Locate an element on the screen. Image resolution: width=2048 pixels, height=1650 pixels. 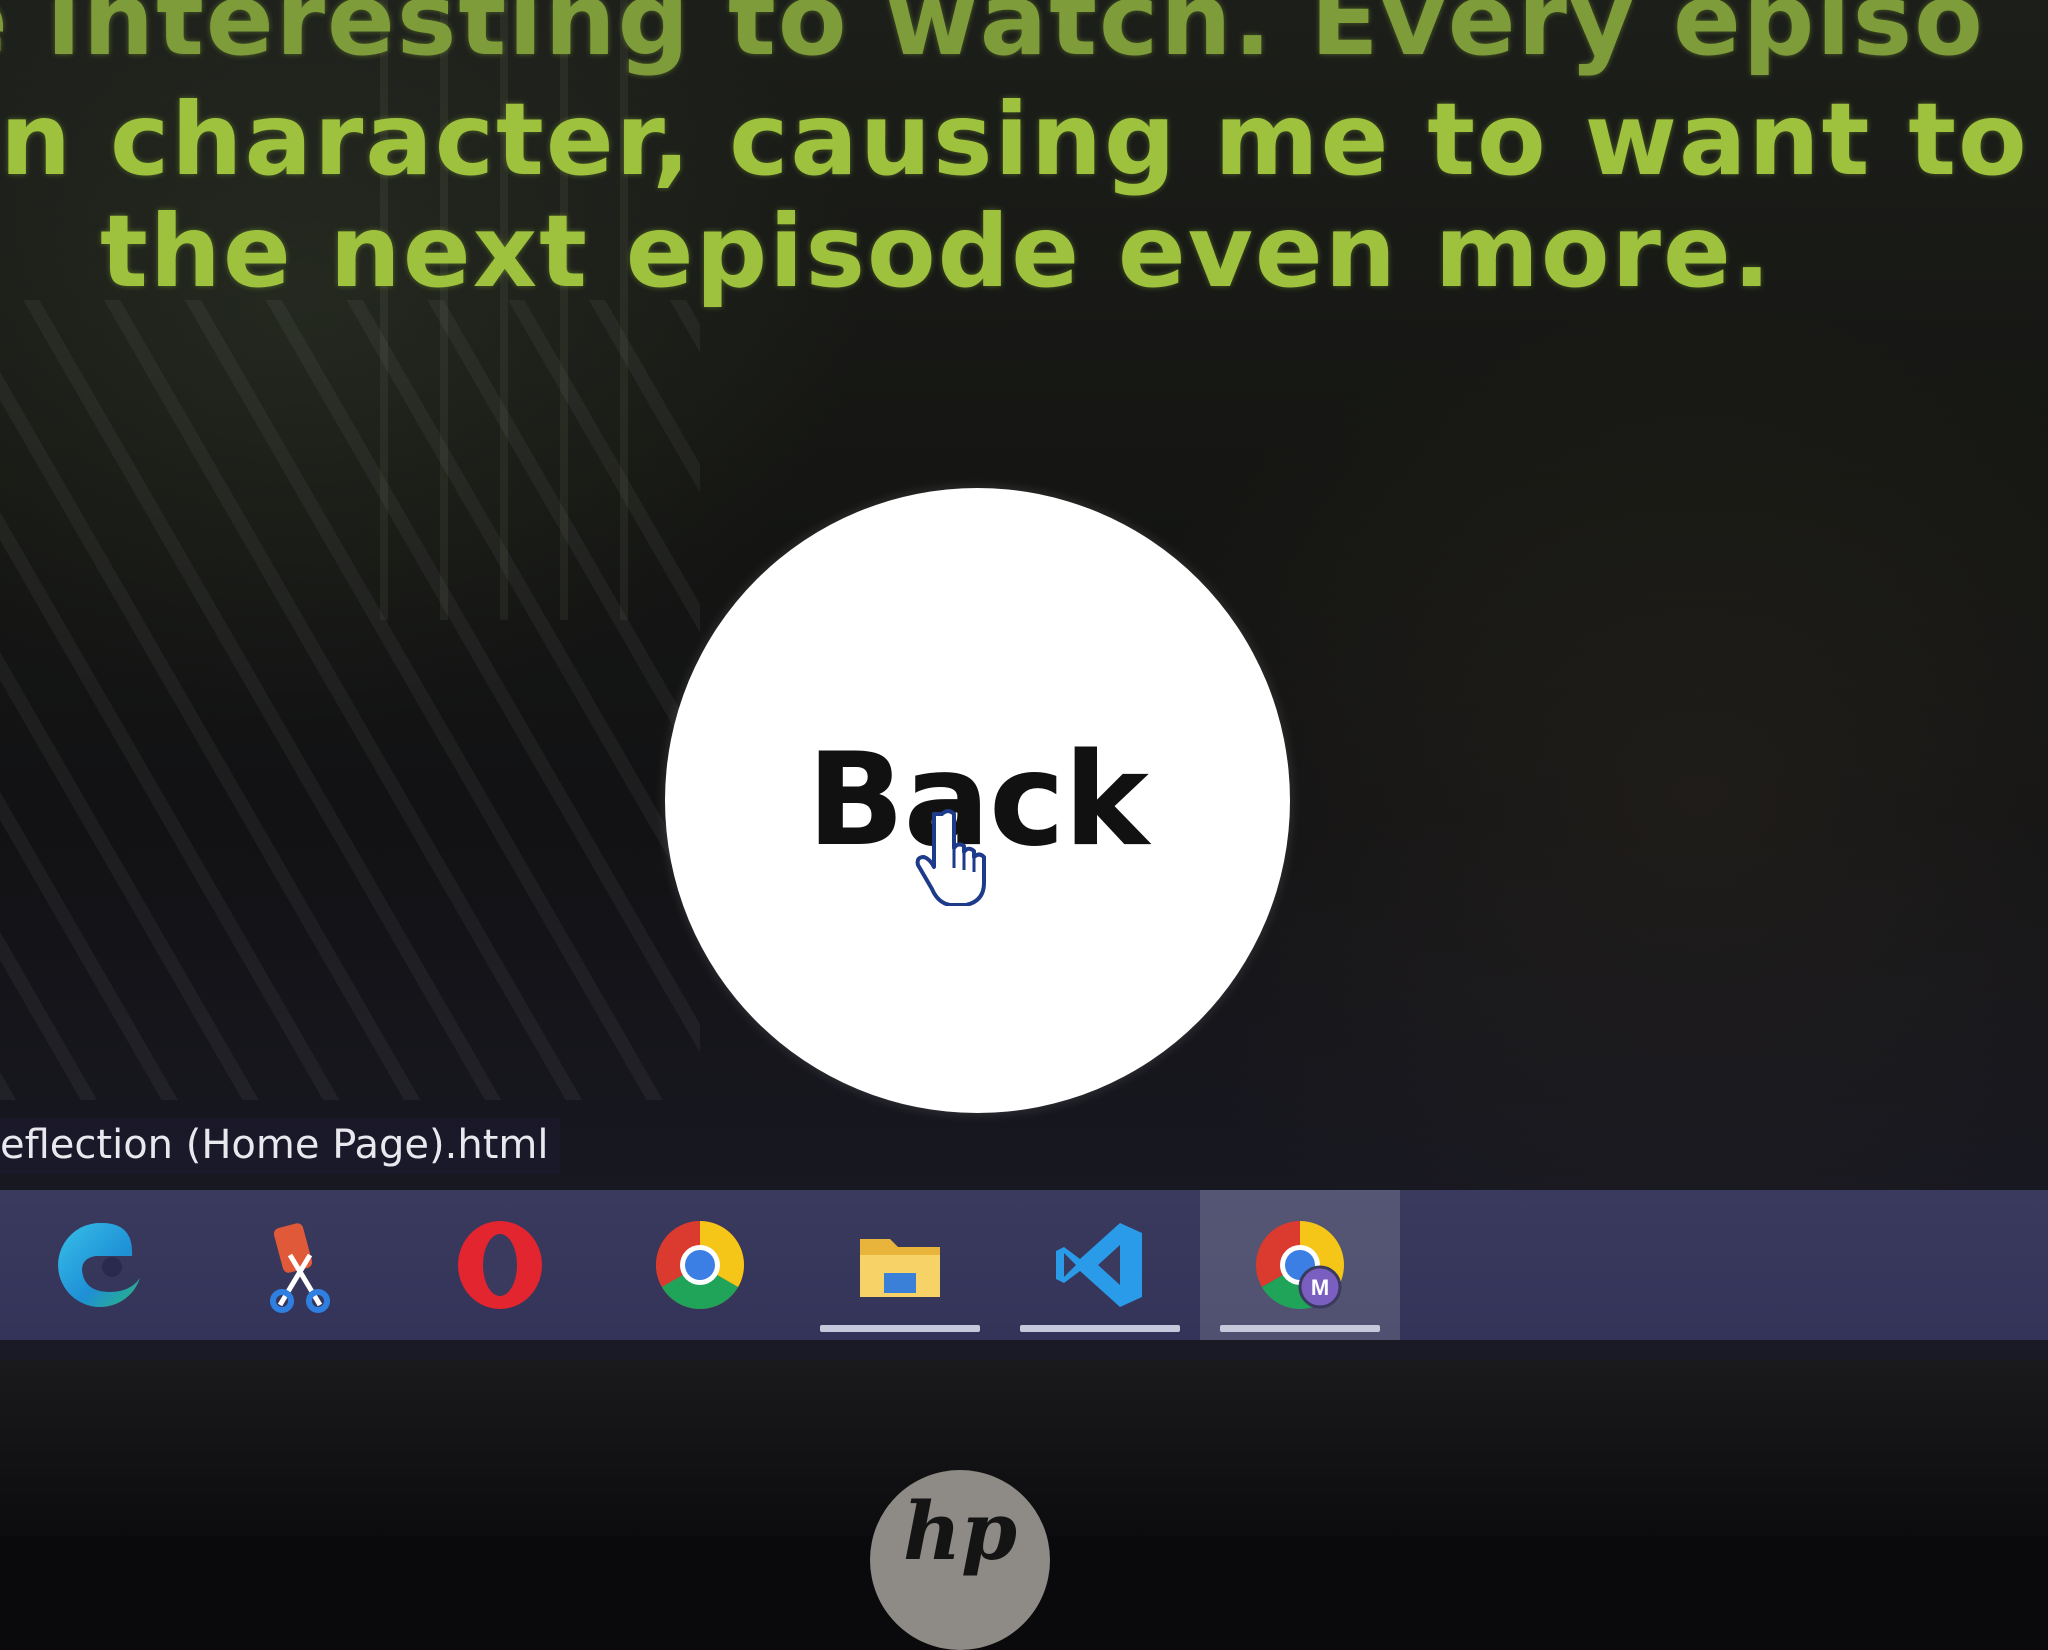
taskbar-chrome is located at coordinates (700, 1265).